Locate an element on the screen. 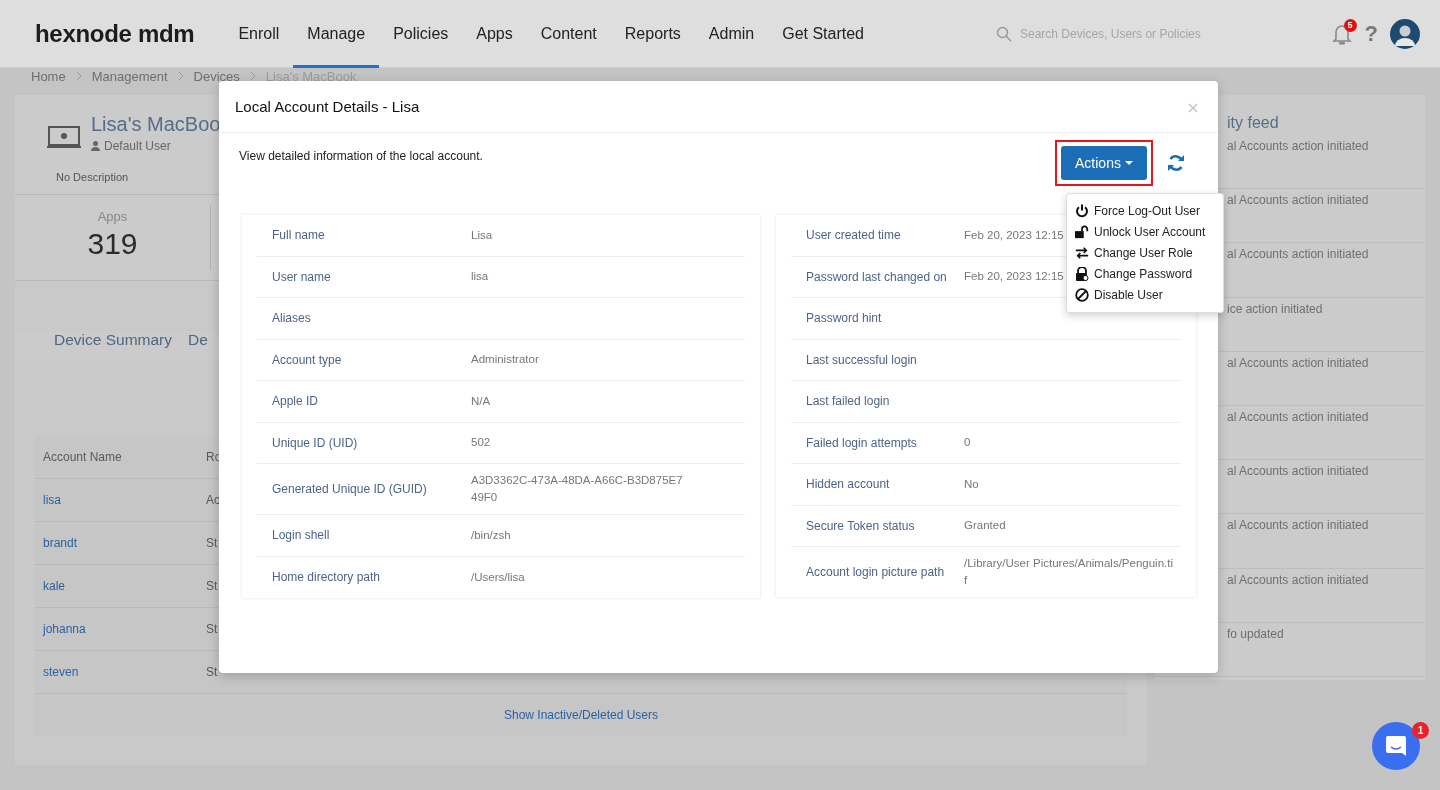  feed-title: ity feed is located at coordinates (1253, 122).